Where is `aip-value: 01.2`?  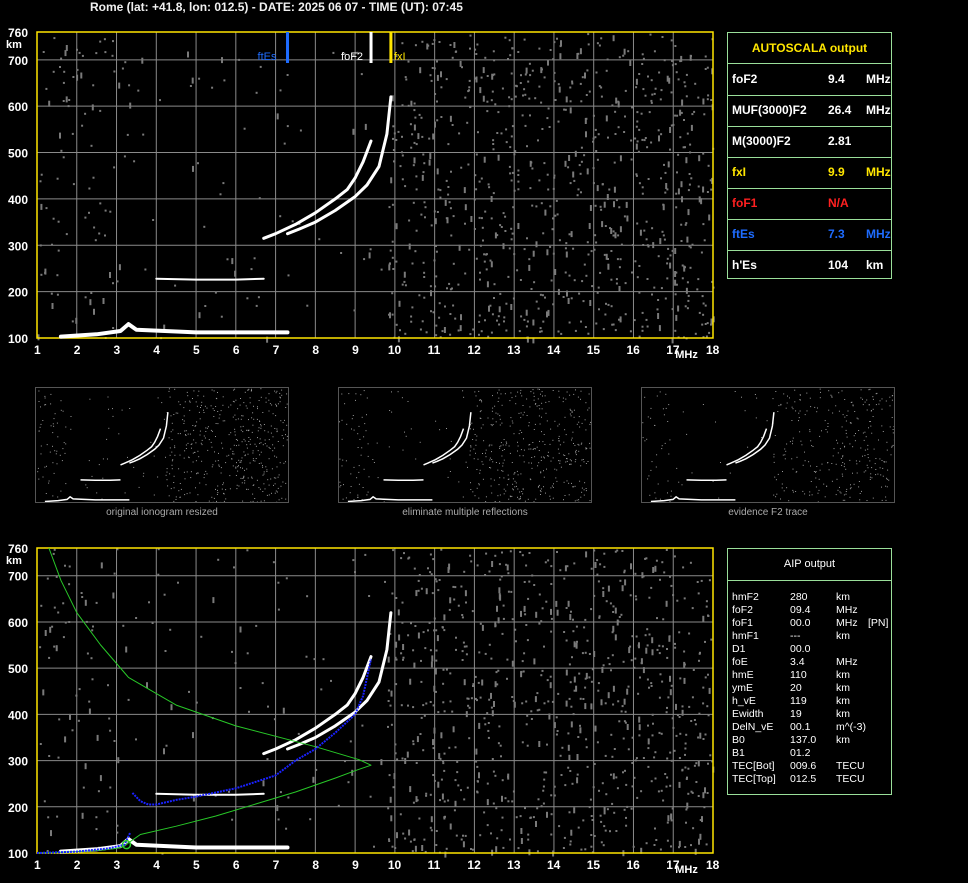 aip-value: 01.2 is located at coordinates (800, 753).